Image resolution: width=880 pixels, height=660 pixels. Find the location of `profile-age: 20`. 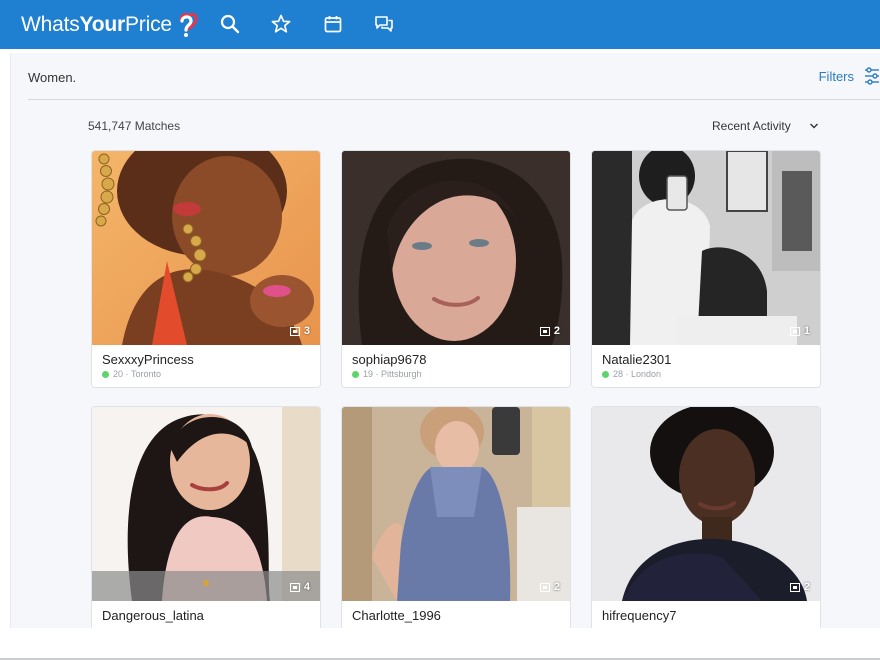

profile-age: 20 is located at coordinates (118, 374).